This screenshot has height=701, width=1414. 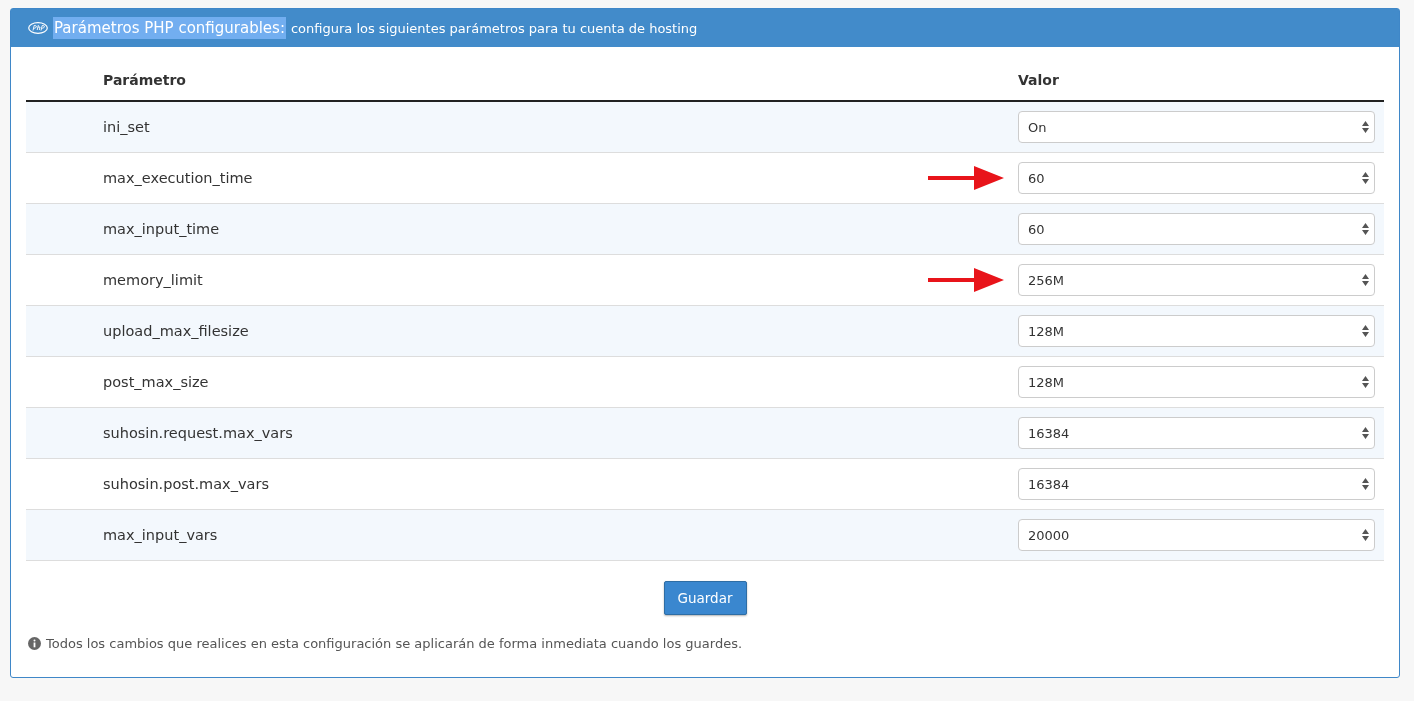 I want to click on value-dropdown: 20000, so click(x=1196, y=535).